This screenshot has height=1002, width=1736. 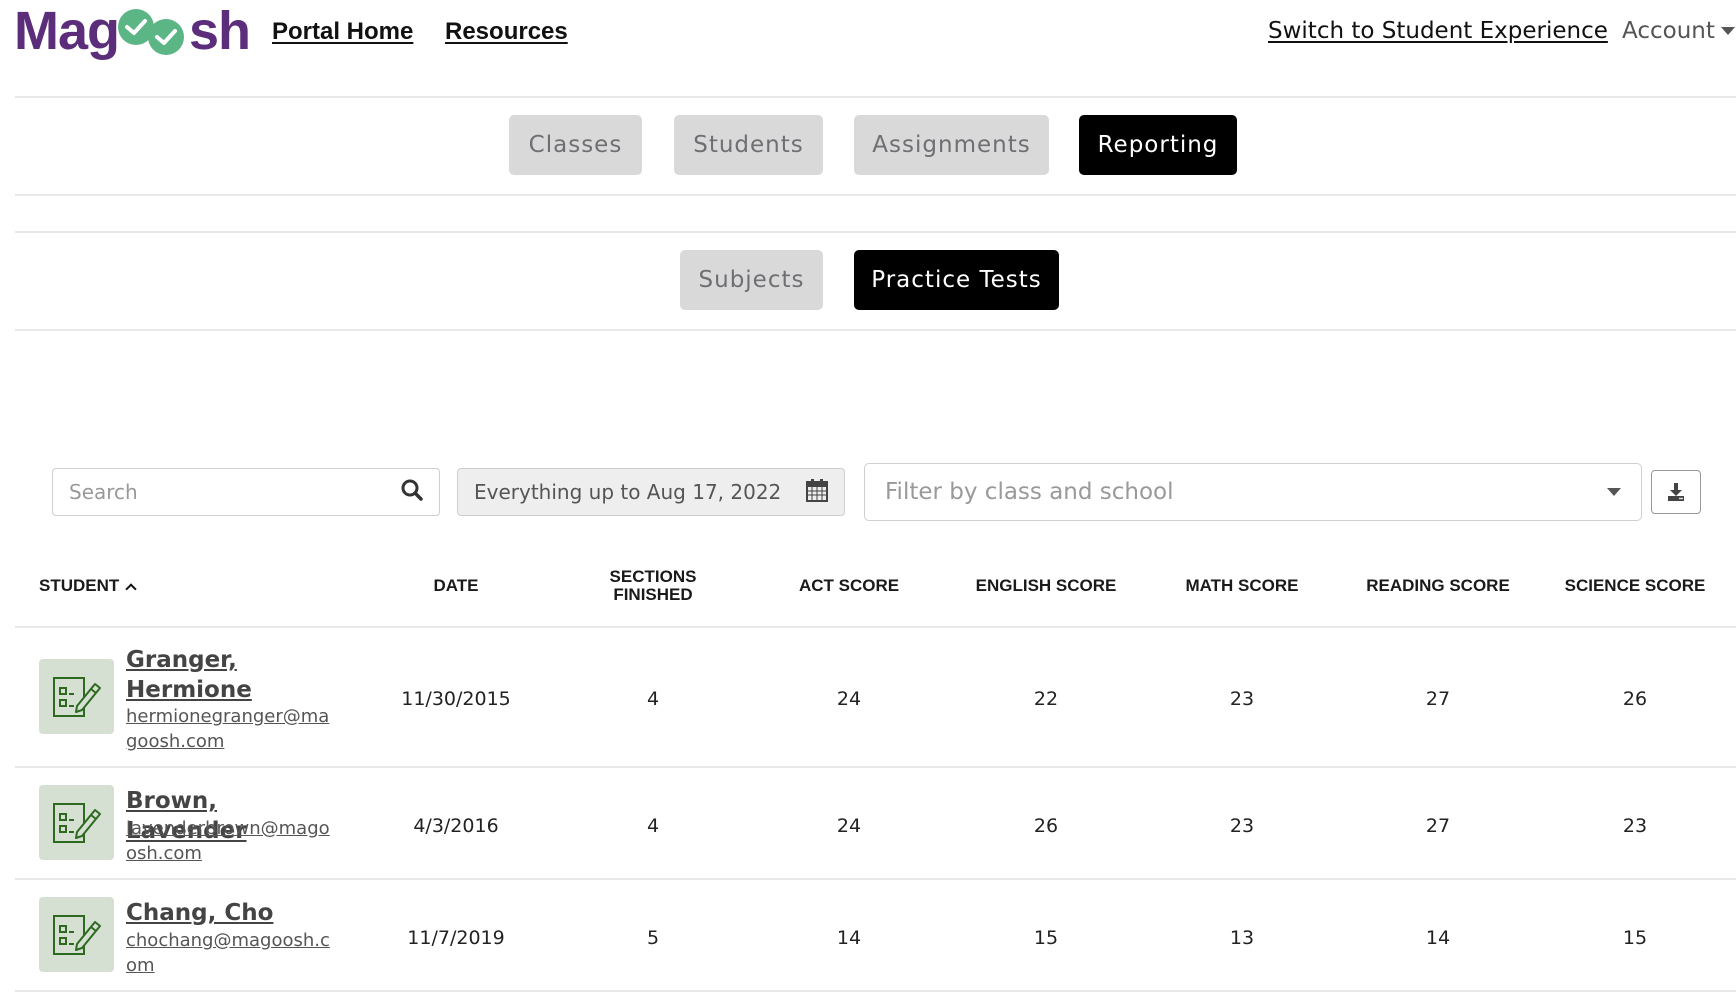 What do you see at coordinates (1241, 586) in the screenshot?
I see `column-header-math-score: MATH SCORE` at bounding box center [1241, 586].